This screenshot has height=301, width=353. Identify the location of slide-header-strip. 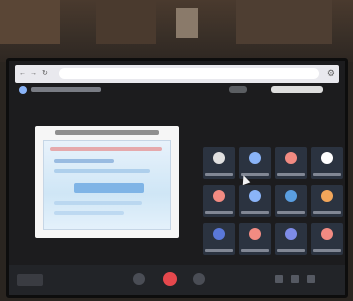
(106, 149).